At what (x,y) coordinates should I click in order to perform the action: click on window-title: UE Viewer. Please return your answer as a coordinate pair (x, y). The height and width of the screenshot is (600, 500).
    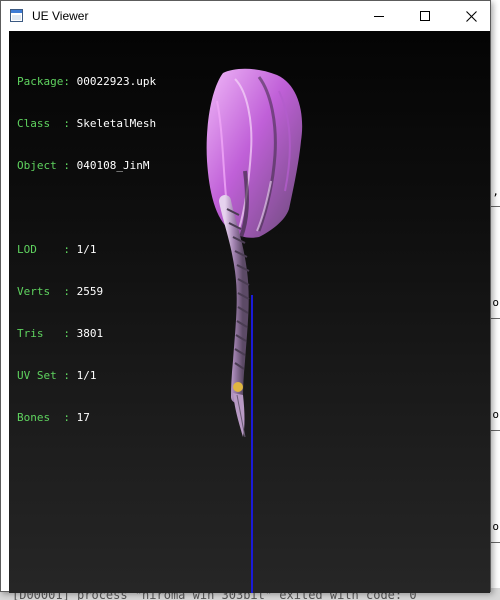
    Looking at the image, I should click on (60, 16).